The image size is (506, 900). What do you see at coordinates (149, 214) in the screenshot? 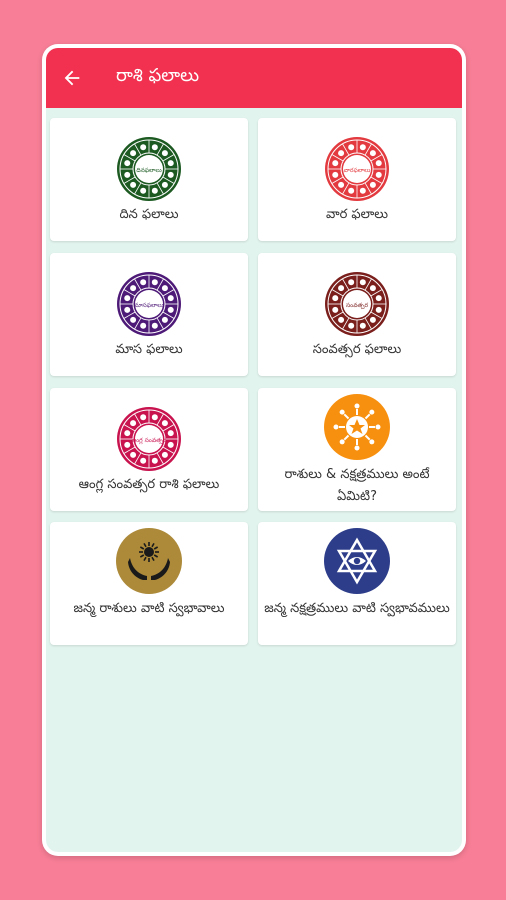
I see `card-label: దిన ఫలాలు` at bounding box center [149, 214].